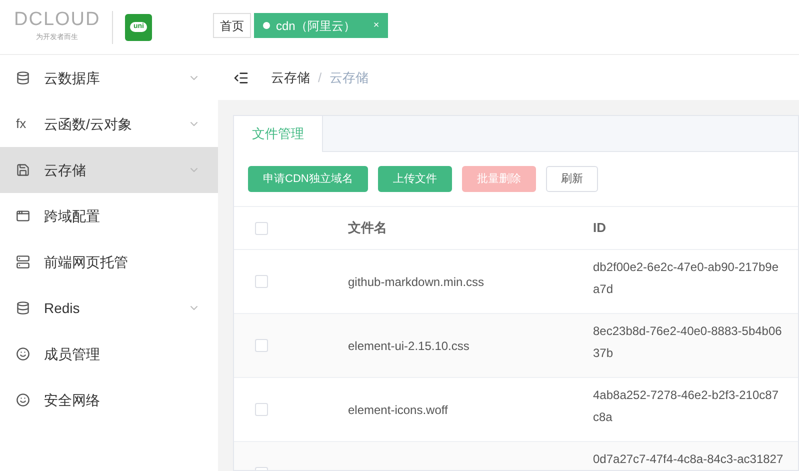 This screenshot has height=471, width=799. What do you see at coordinates (316, 26) in the screenshot?
I see `tab-label: cdn（阿里云）` at bounding box center [316, 26].